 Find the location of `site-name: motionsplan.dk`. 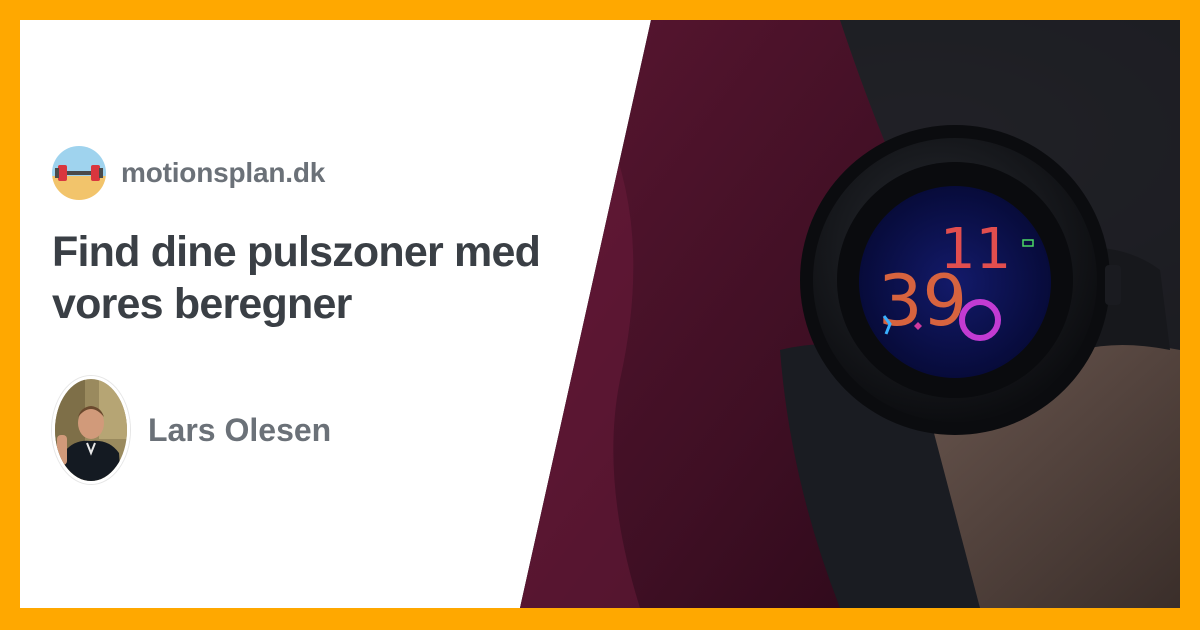

site-name: motionsplan.dk is located at coordinates (223, 172).